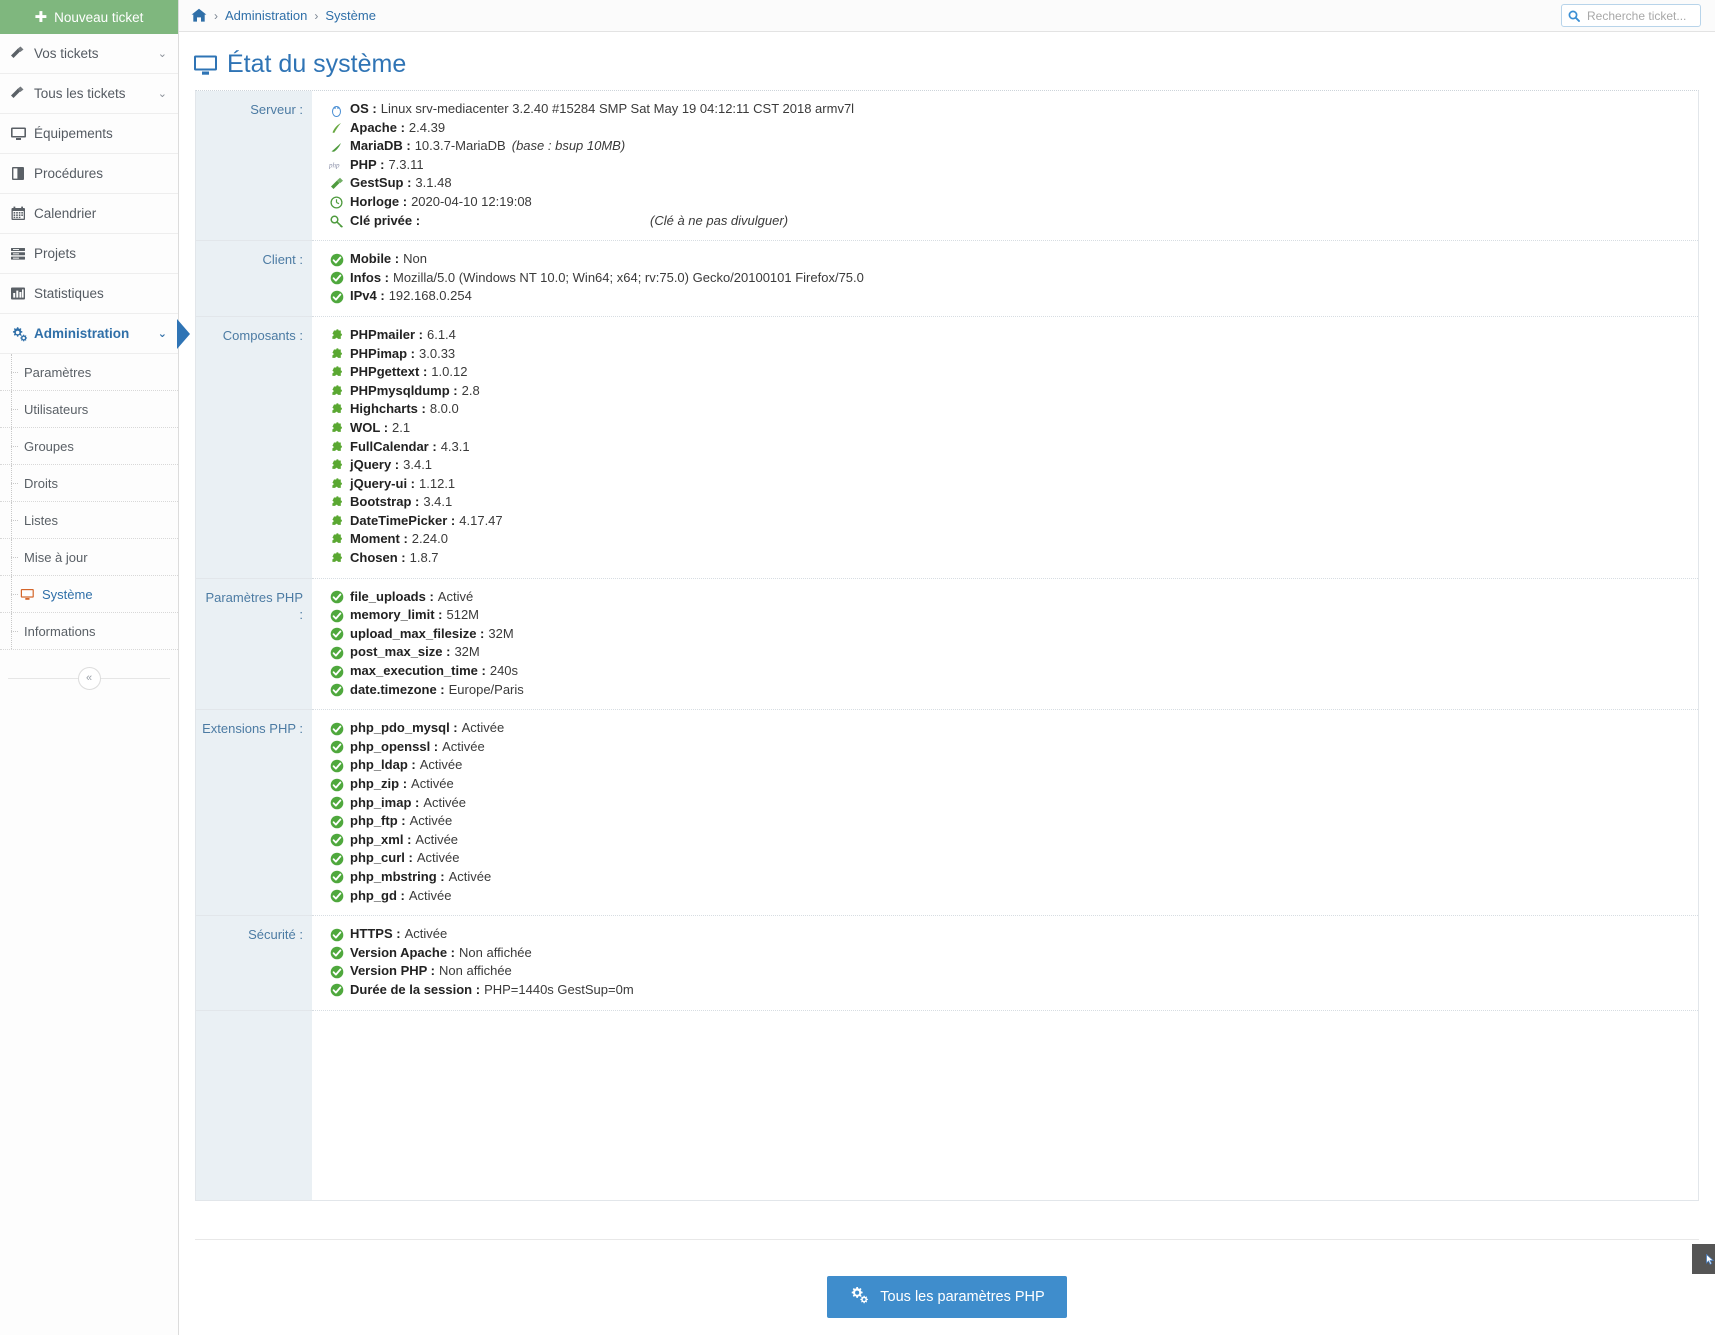 Image resolution: width=1715 pixels, height=1335 pixels. What do you see at coordinates (336, 109) in the screenshot?
I see `linux-icon` at bounding box center [336, 109].